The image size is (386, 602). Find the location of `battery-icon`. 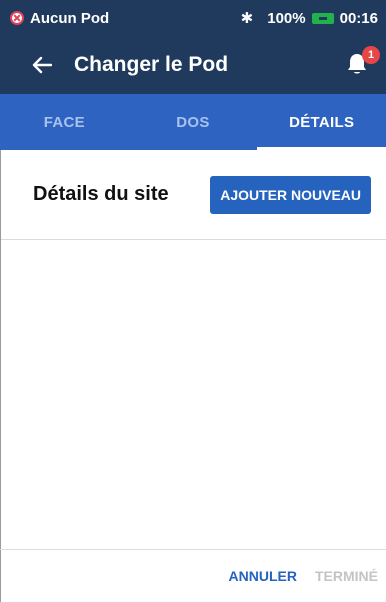

battery-icon is located at coordinates (322, 18).